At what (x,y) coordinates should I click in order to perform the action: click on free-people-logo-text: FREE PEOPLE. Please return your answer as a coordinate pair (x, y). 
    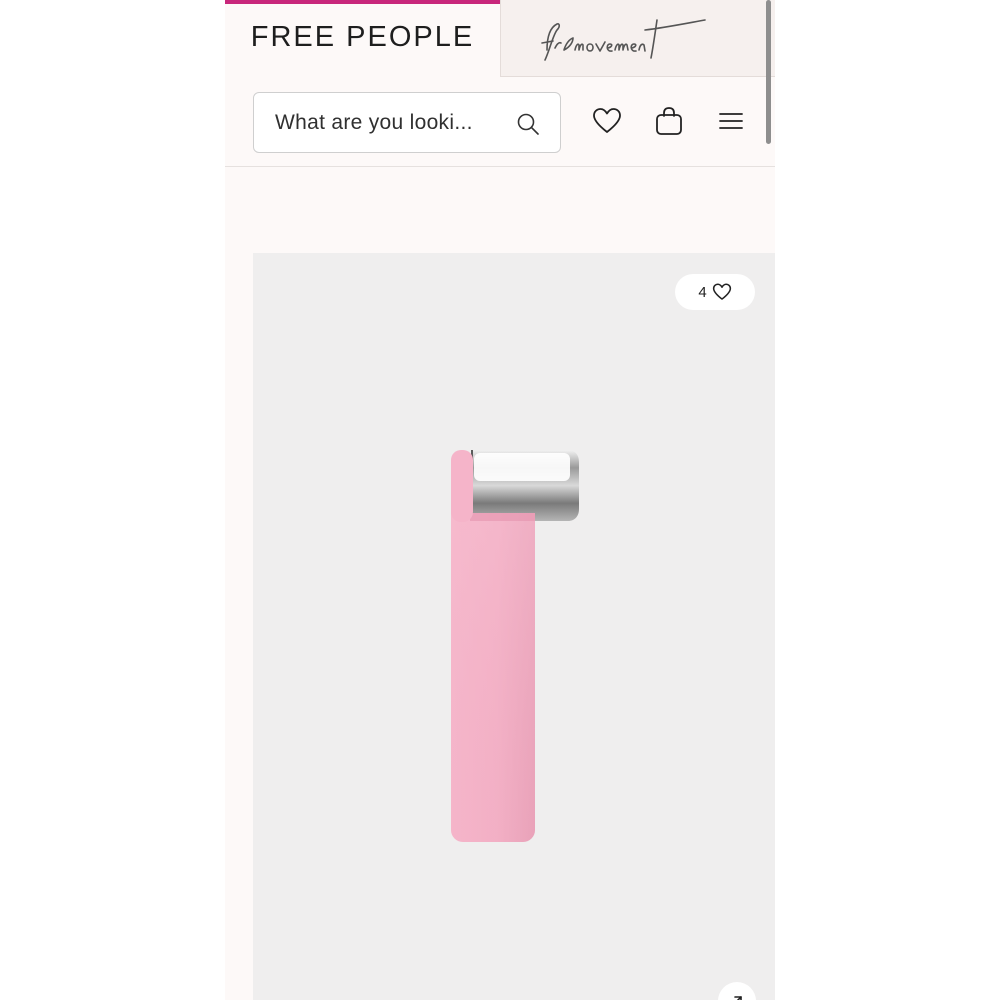
    Looking at the image, I should click on (362, 37).